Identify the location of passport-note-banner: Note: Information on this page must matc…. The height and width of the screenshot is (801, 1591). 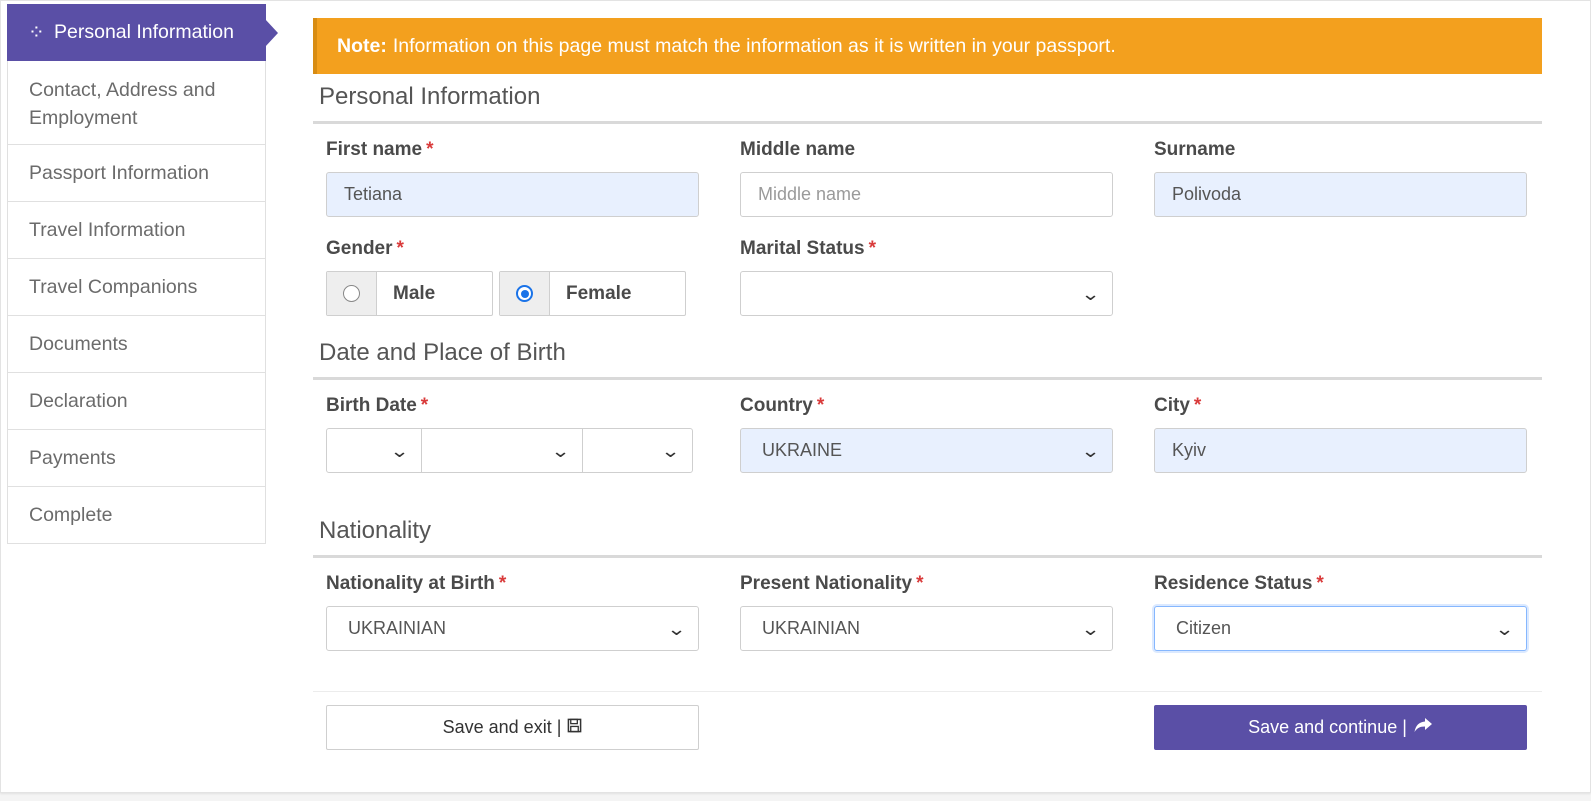
(927, 46).